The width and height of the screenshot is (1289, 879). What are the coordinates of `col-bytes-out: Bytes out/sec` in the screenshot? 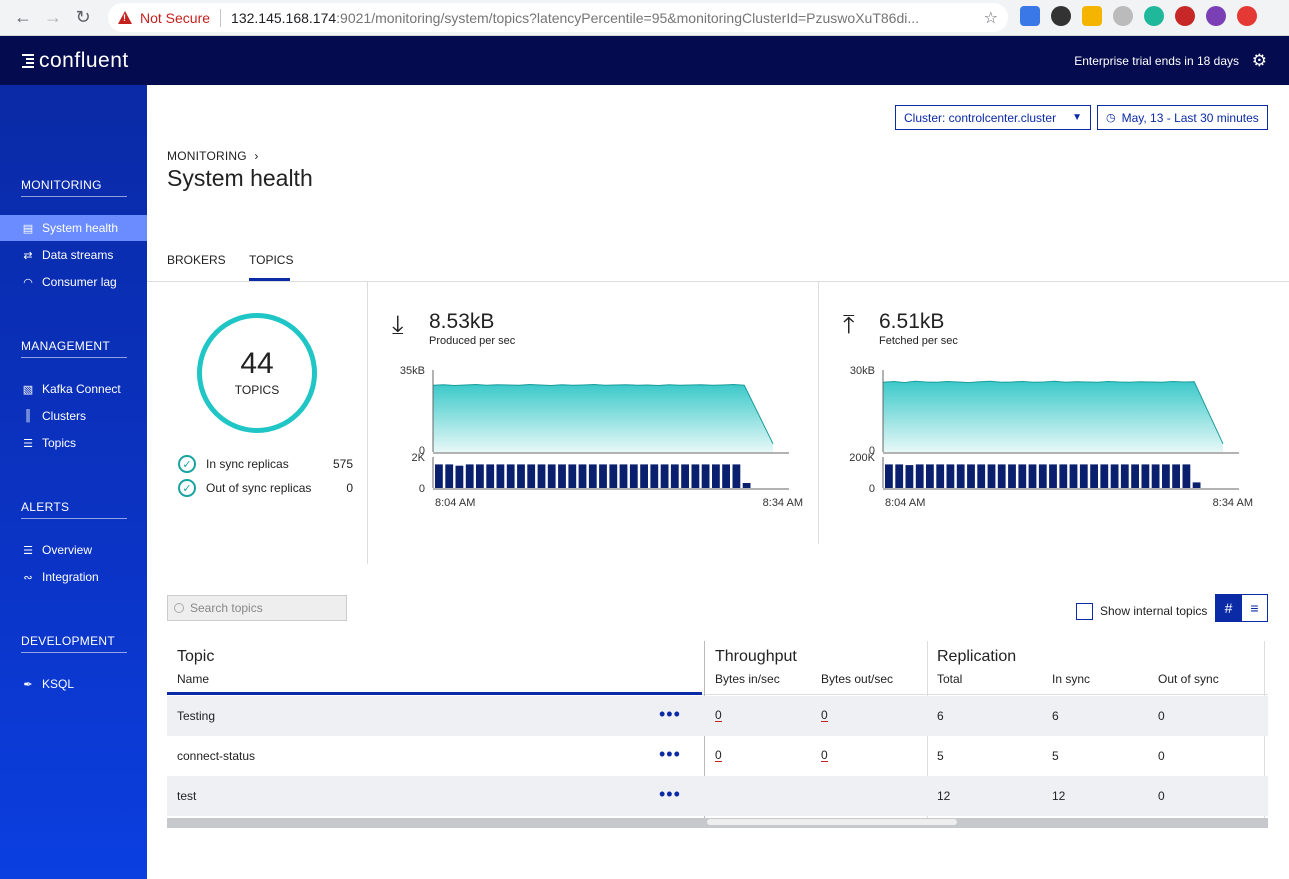 It's located at (857, 679).